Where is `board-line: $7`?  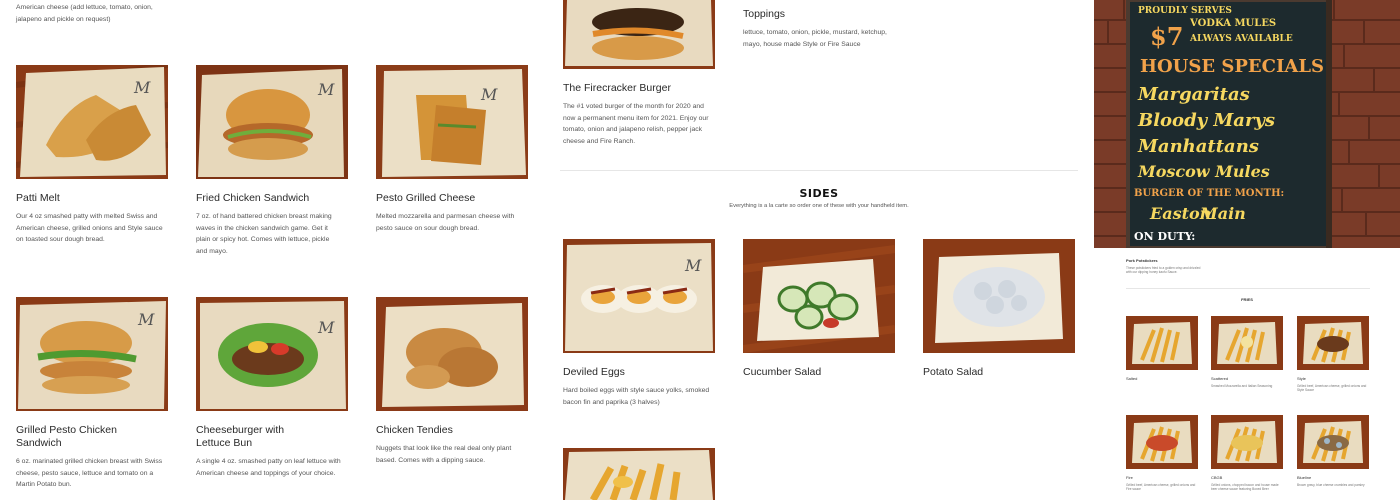
board-line: $7 is located at coordinates (1167, 36).